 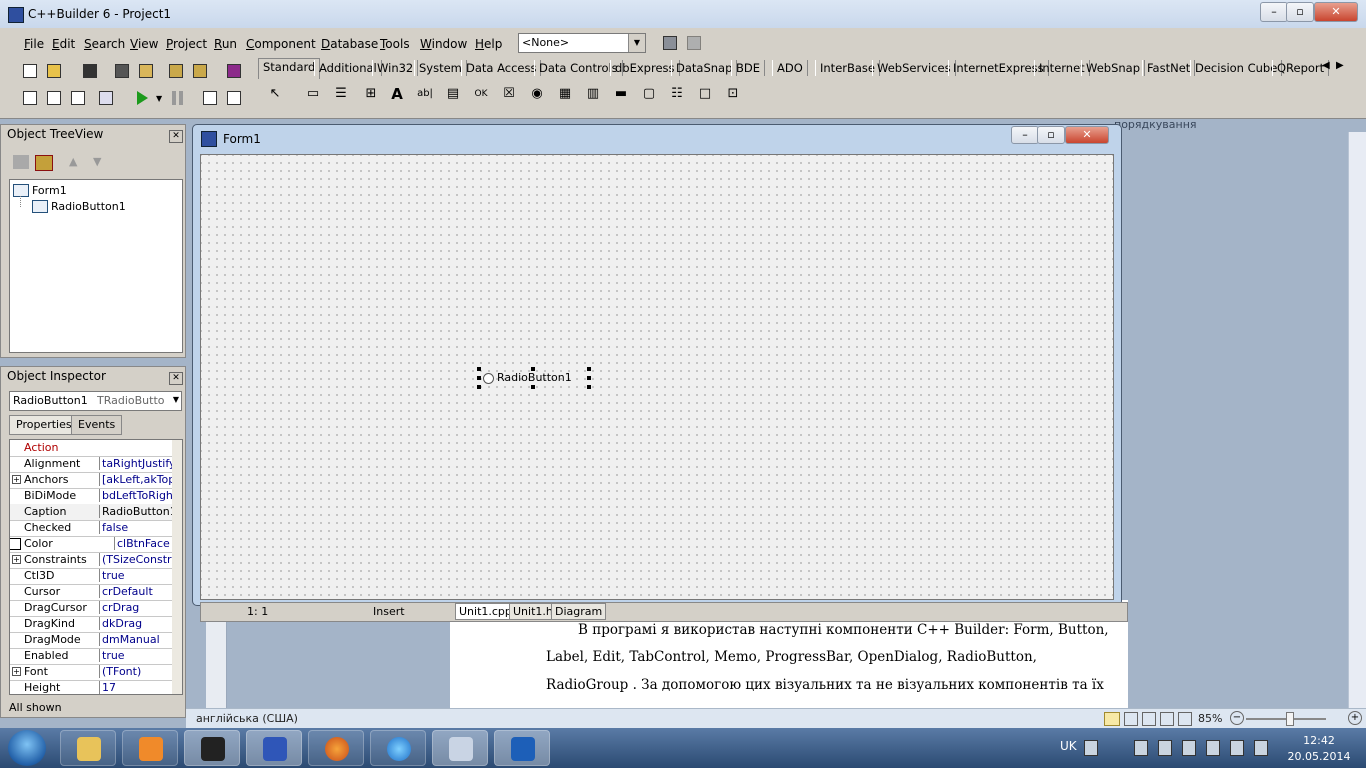 I want to click on close-icon: ✕, so click(x=176, y=378).